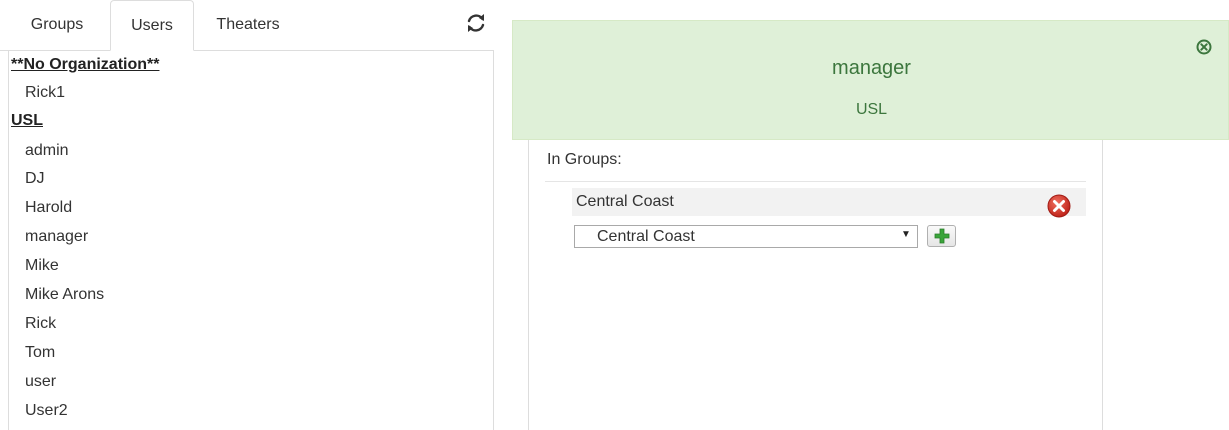 The image size is (1229, 430). Describe the element at coordinates (47, 151) in the screenshot. I see `user-item: admin` at that location.